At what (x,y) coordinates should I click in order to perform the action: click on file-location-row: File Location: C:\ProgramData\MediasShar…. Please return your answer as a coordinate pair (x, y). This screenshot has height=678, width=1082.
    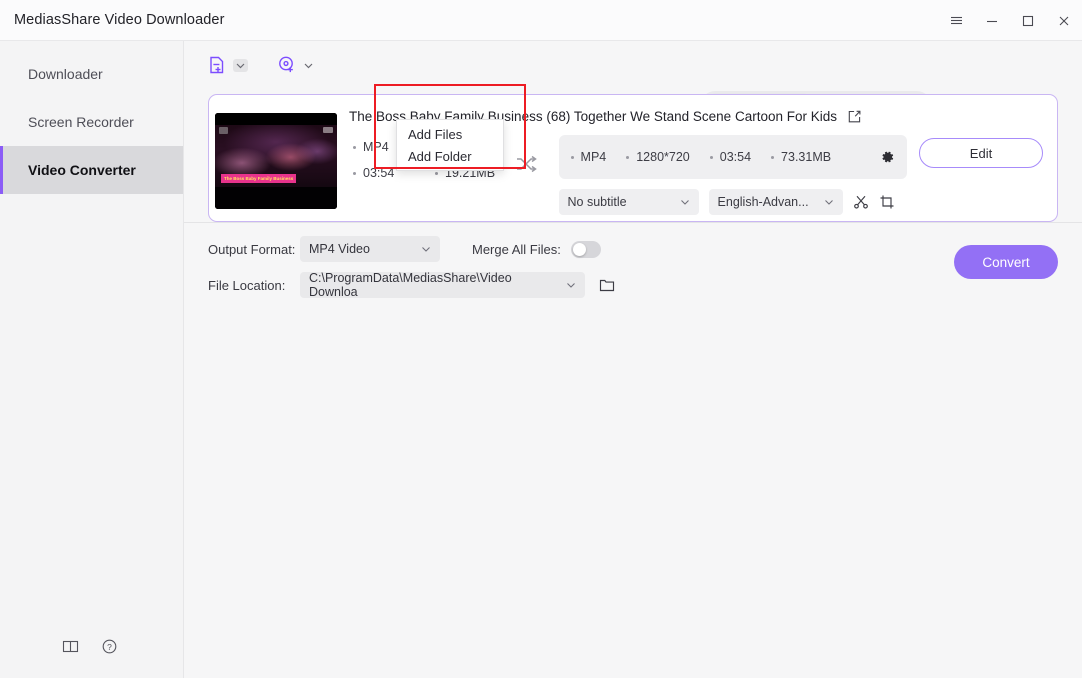
    Looking at the image, I should click on (645, 285).